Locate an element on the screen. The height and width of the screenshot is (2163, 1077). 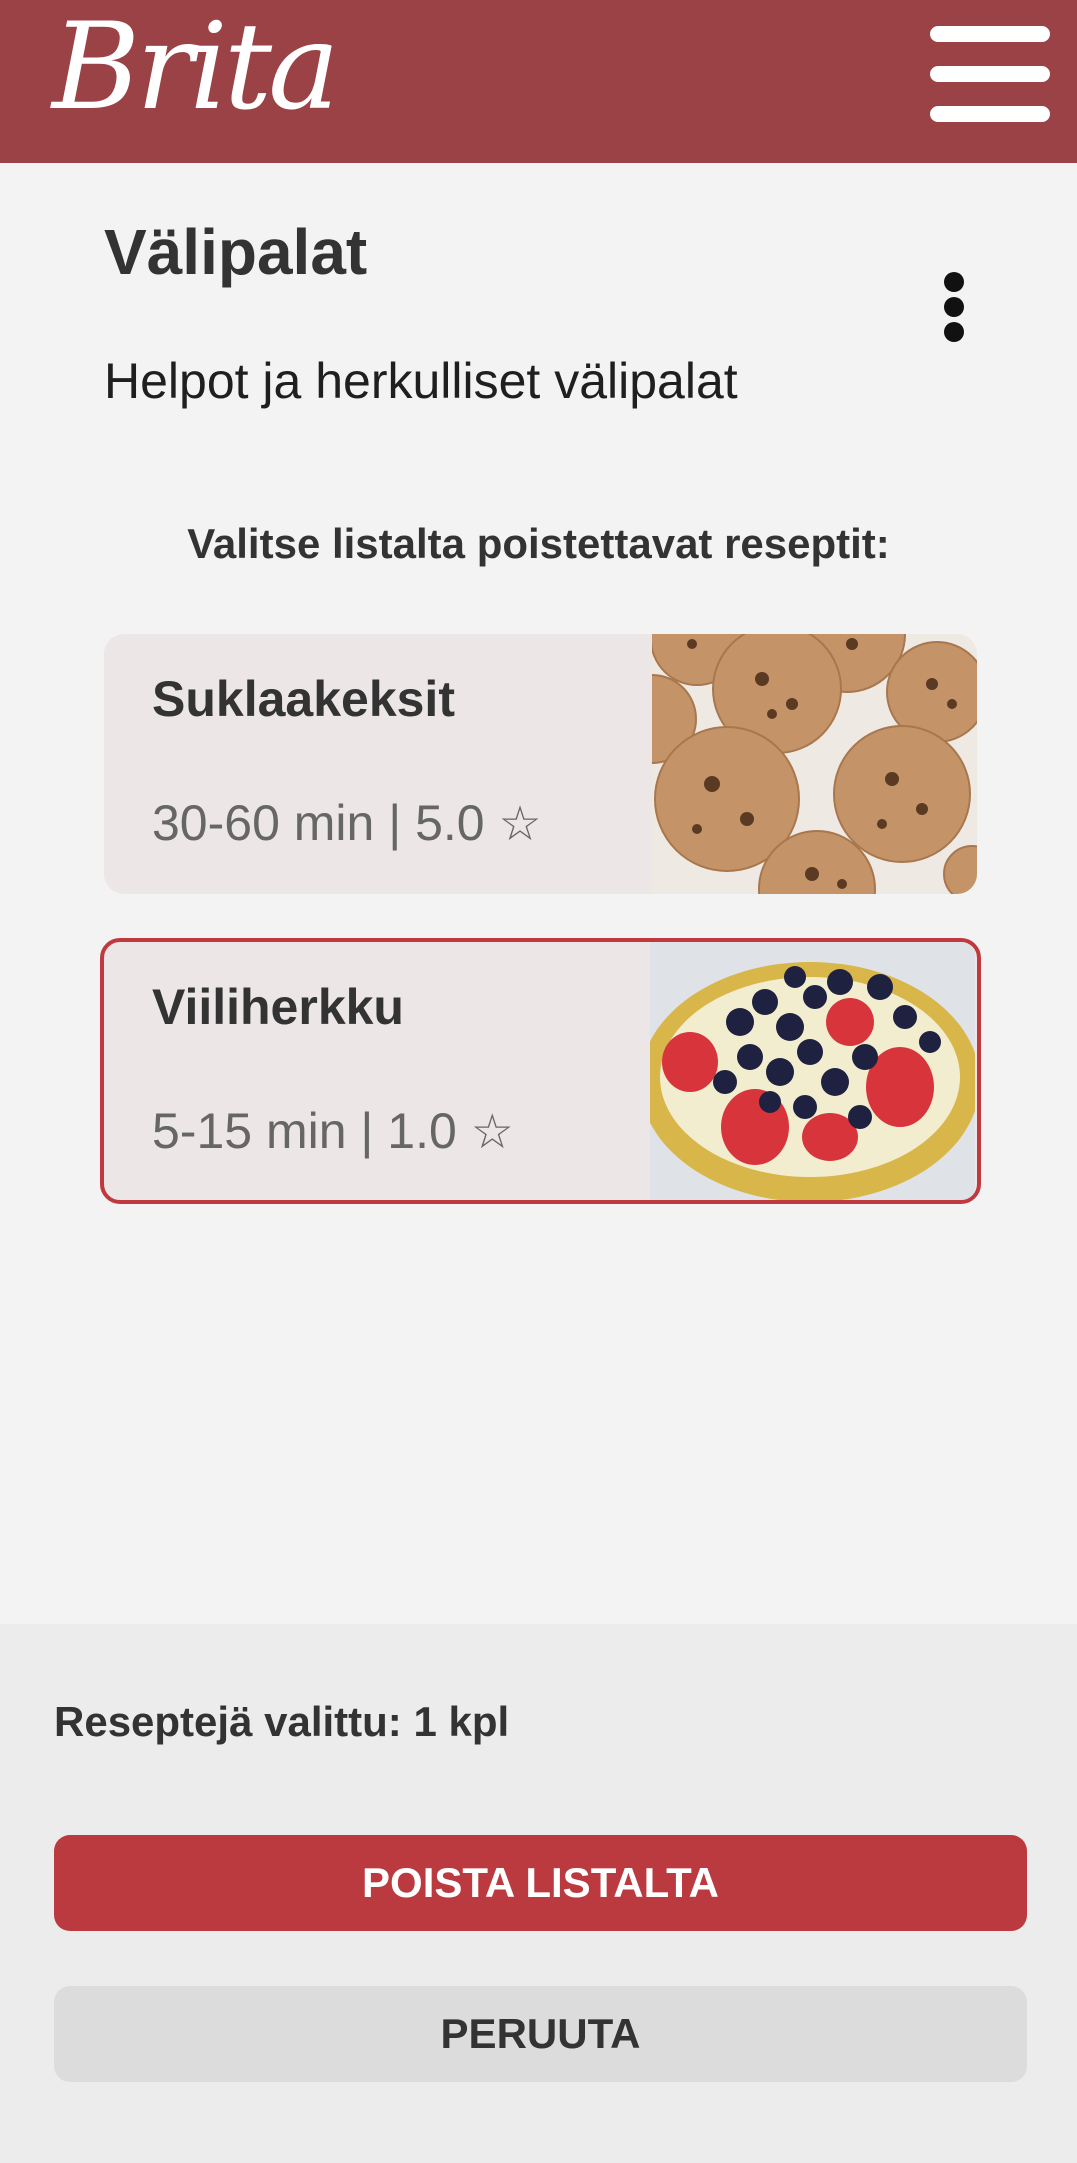
recipe-card-selected: Viiliherkku 5-15 min | 1.0 ☆ is located at coordinates (540, 1071).